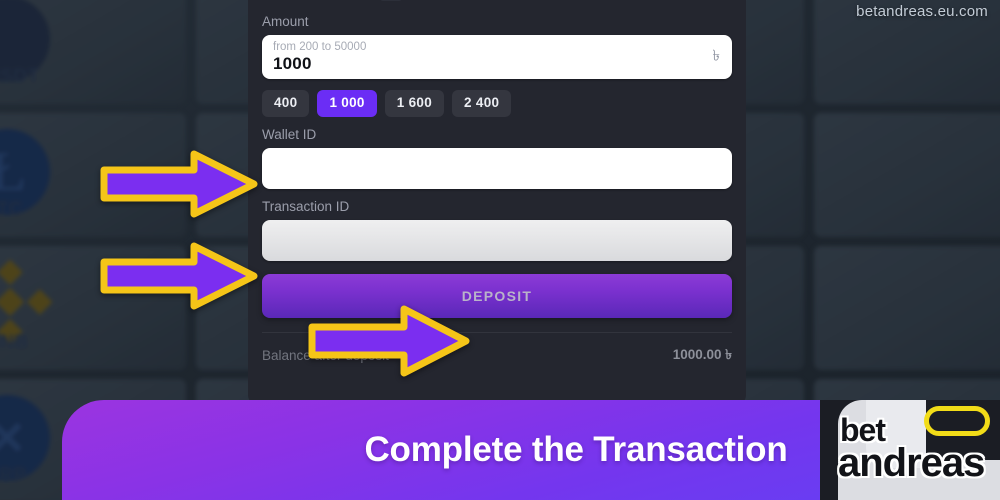  What do you see at coordinates (347, 103) in the screenshot?
I see `quick-amount-1000: 1 000` at bounding box center [347, 103].